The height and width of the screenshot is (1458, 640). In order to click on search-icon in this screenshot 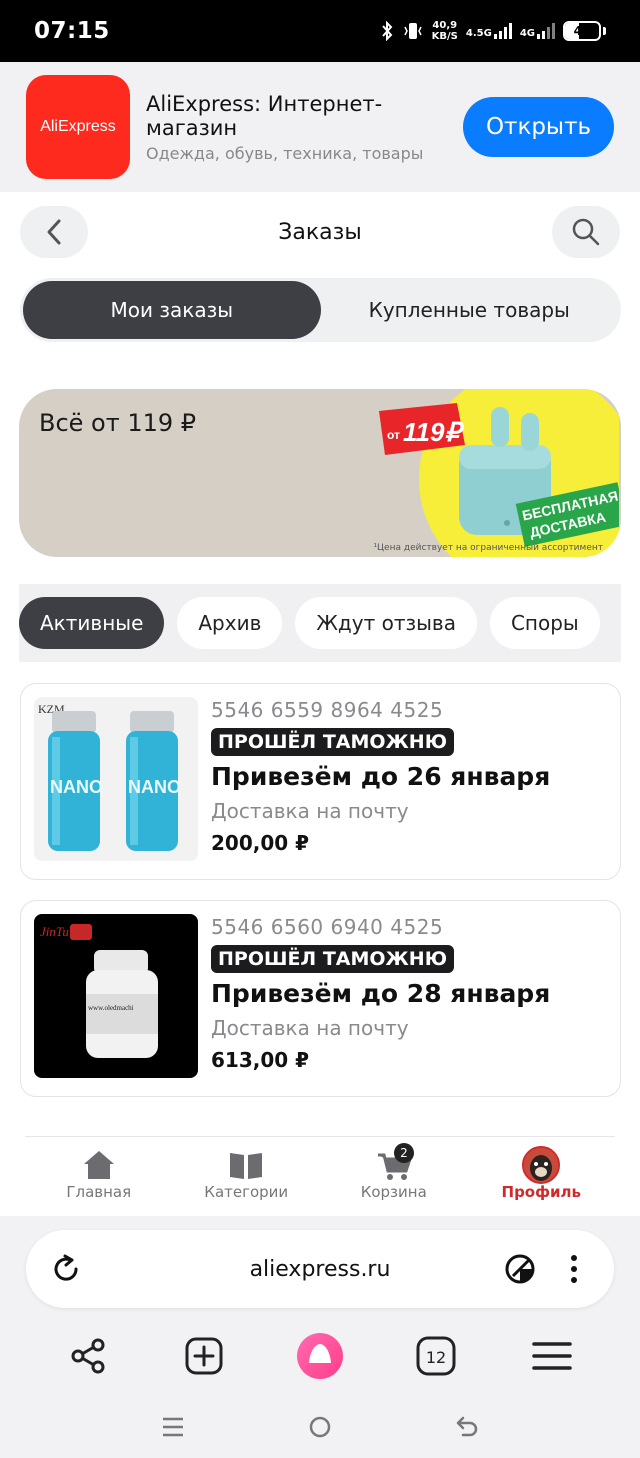, I will do `click(586, 232)`.